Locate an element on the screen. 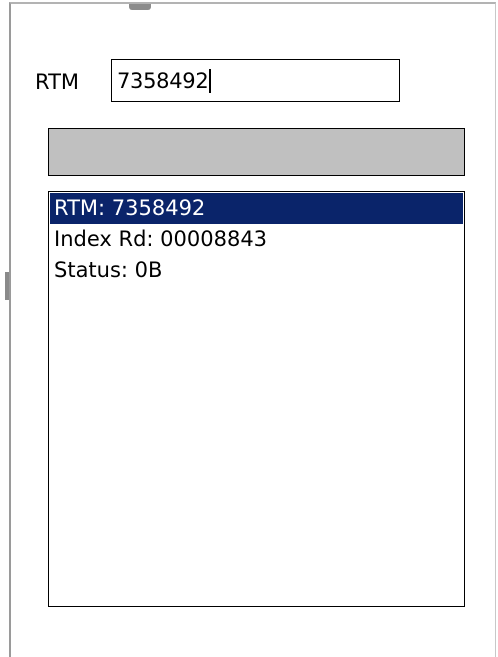 The width and height of the screenshot is (498, 657). progress-bar is located at coordinates (256, 152).